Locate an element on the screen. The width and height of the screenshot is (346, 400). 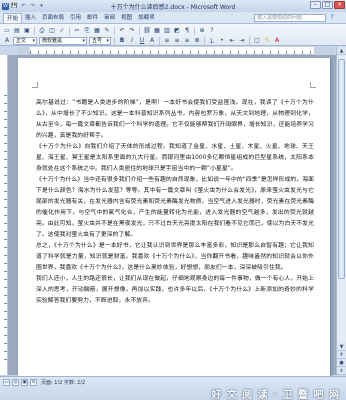
italic-button: I is located at coordinates (132, 41).